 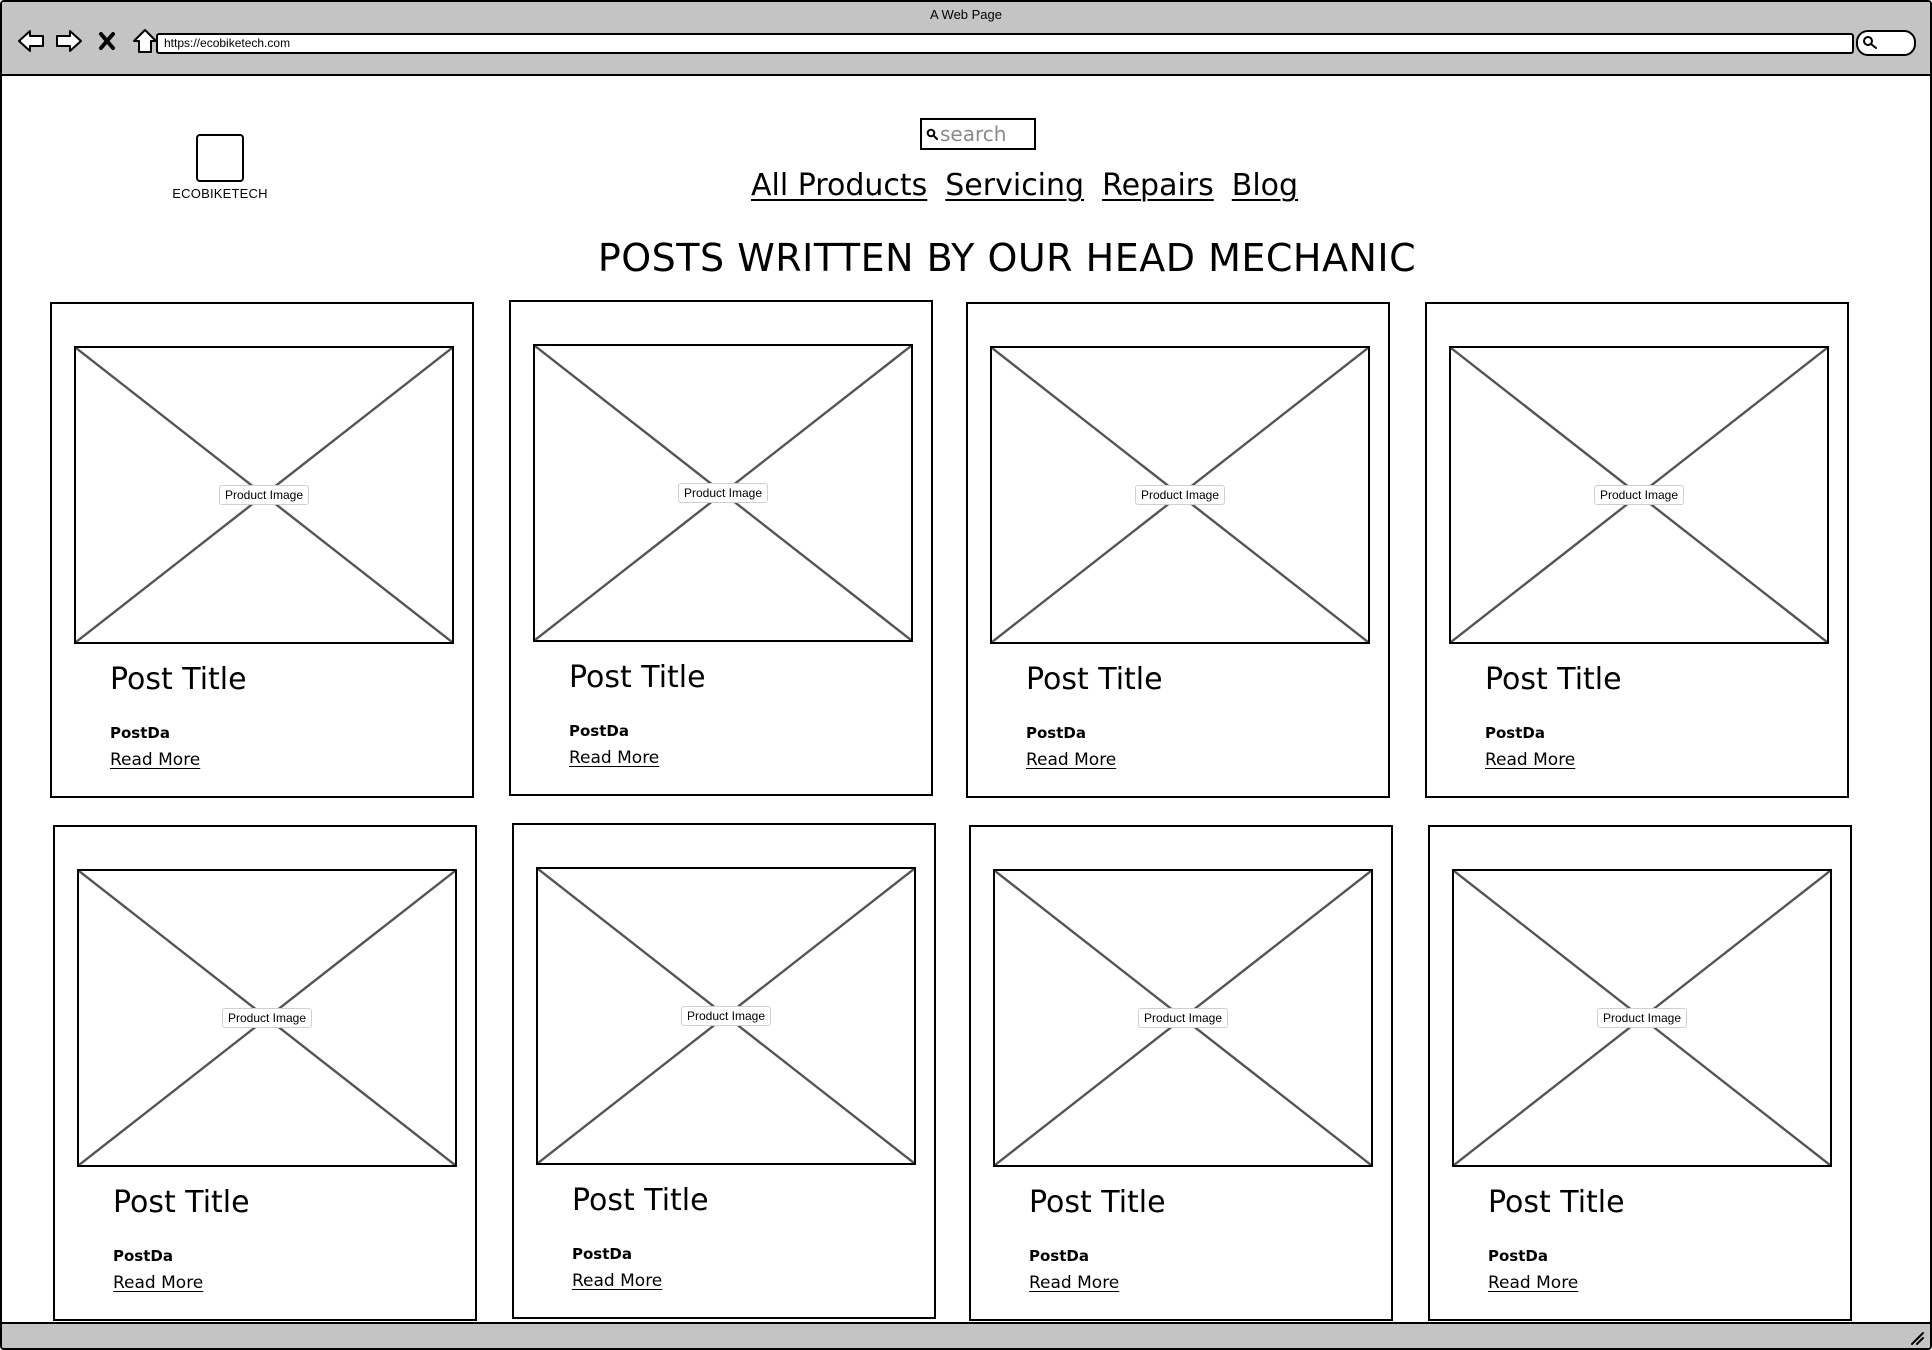 I want to click on home-icon, so click(x=145, y=41).